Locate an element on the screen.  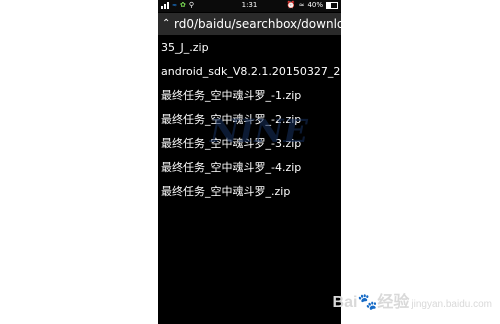
path-bar: ⌃ rd0/baidu/searchbox/downloads is located at coordinates (249, 24).